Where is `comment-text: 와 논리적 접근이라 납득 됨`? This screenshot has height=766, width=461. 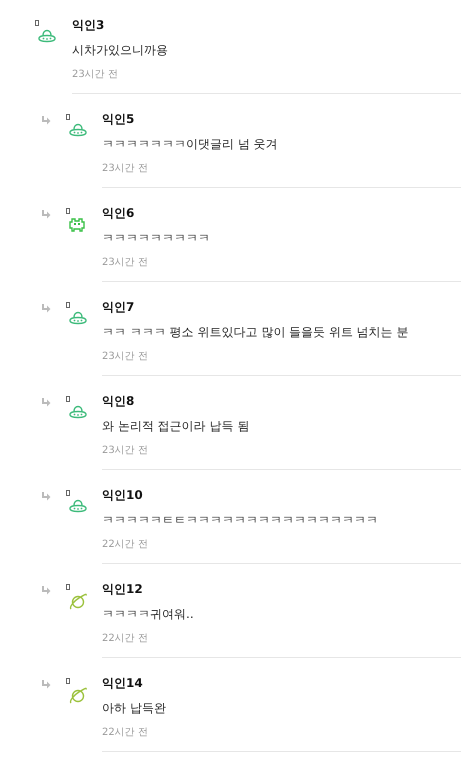
comment-text: 와 논리적 접근이라 납득 됨 is located at coordinates (176, 426).